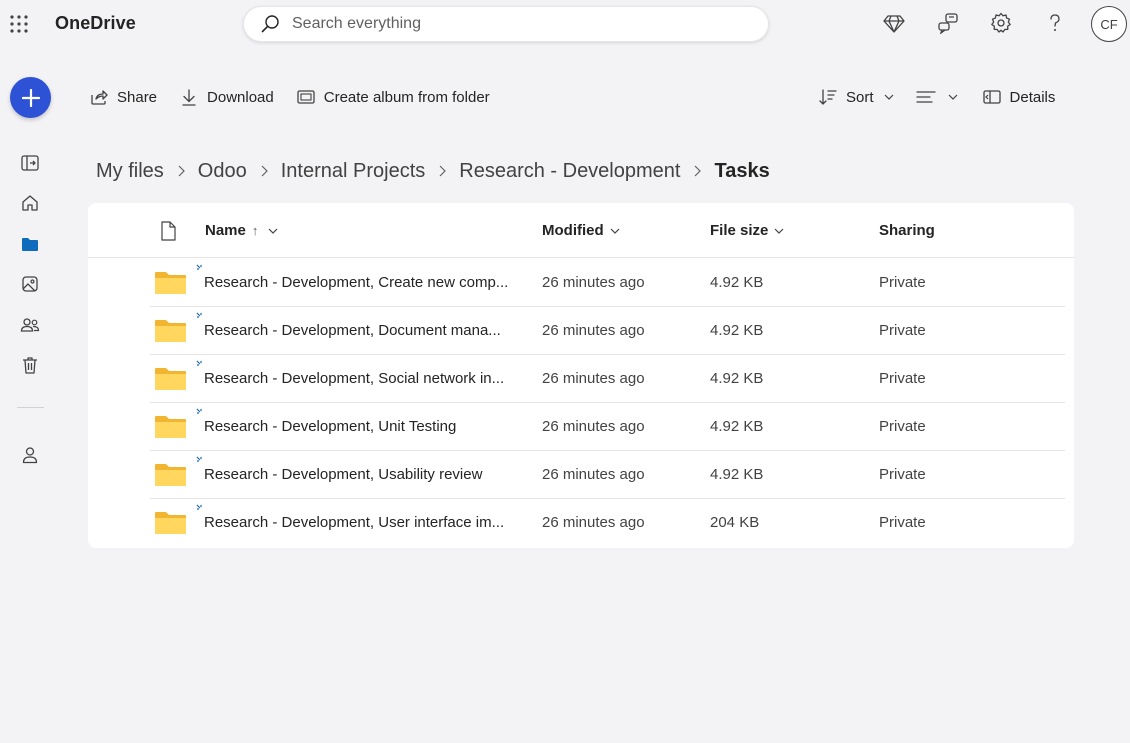 The height and width of the screenshot is (743, 1130). I want to click on column-header-sharing: Sharing, so click(907, 230).